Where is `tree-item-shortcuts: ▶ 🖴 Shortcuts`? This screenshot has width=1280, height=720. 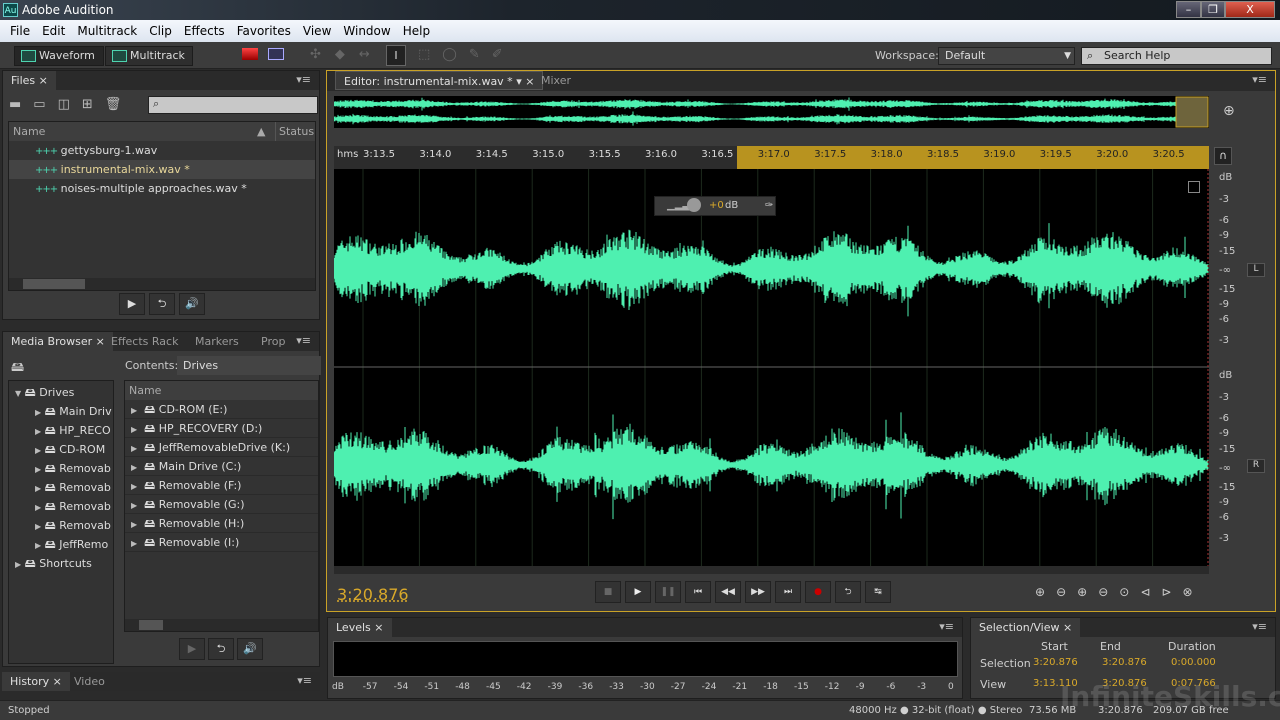 tree-item-shortcuts: ▶ 🖴 Shortcuts is located at coordinates (61, 563).